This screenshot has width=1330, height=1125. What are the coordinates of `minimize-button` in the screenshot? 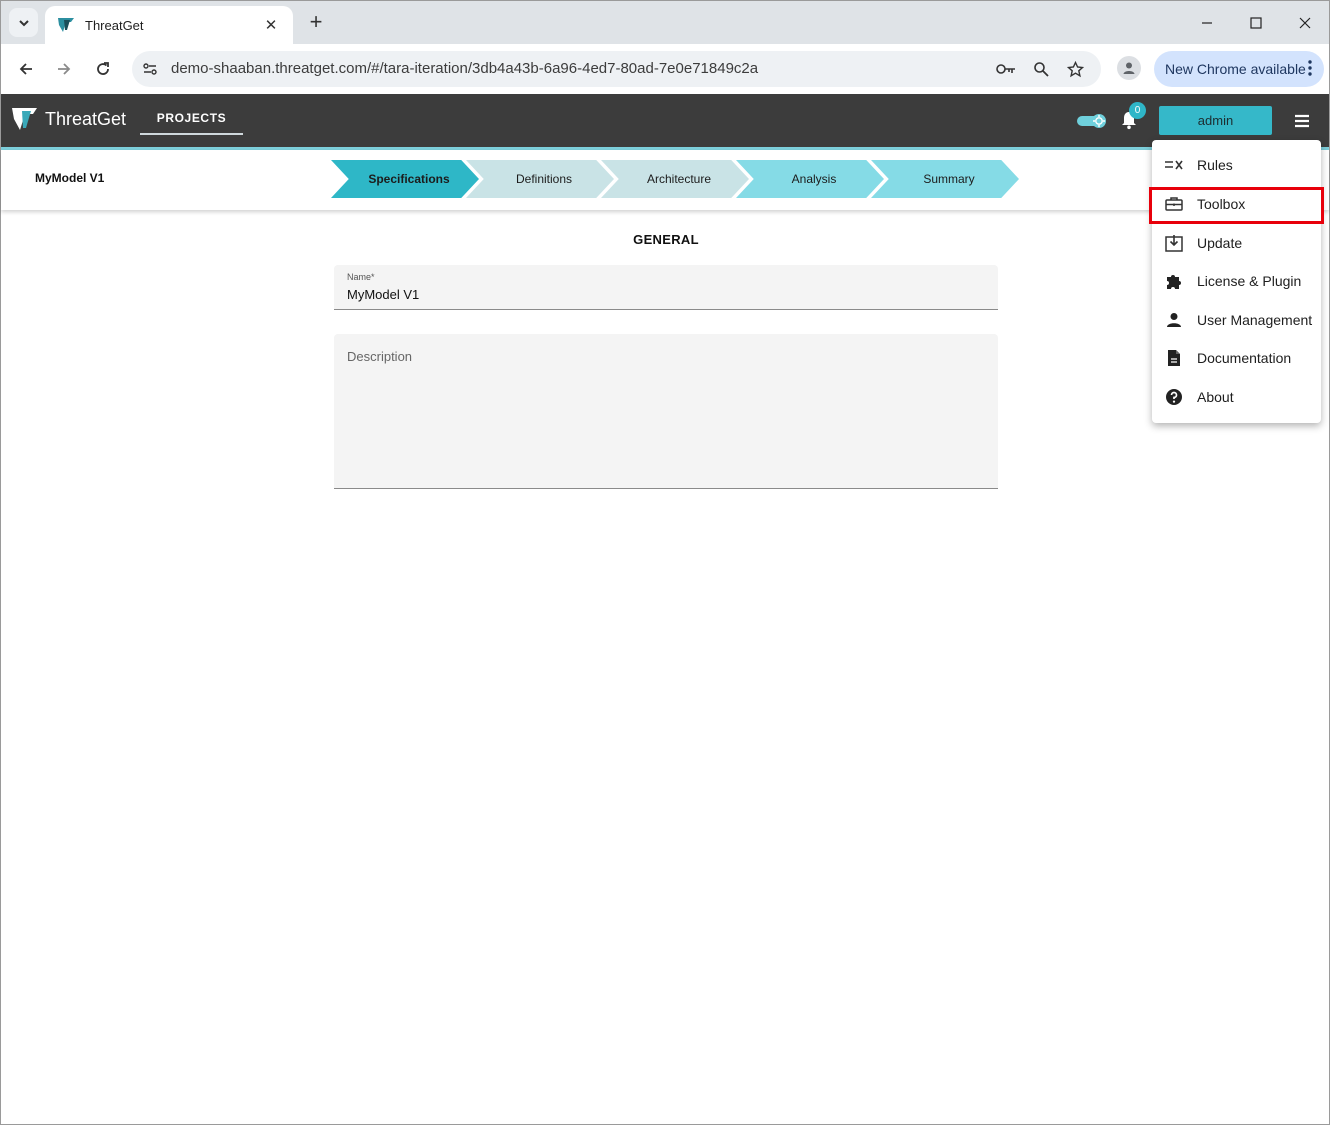 It's located at (1207, 23).